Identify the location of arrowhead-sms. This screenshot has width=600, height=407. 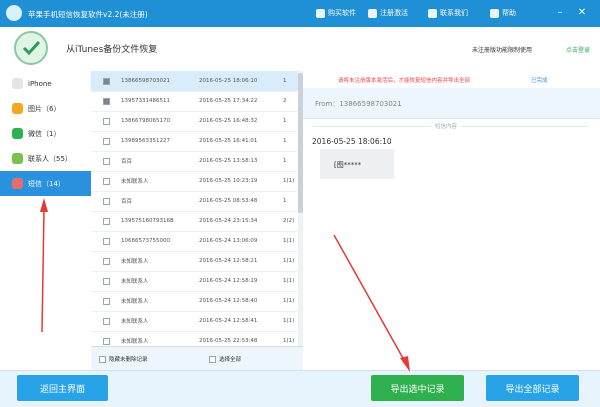
(44, 205).